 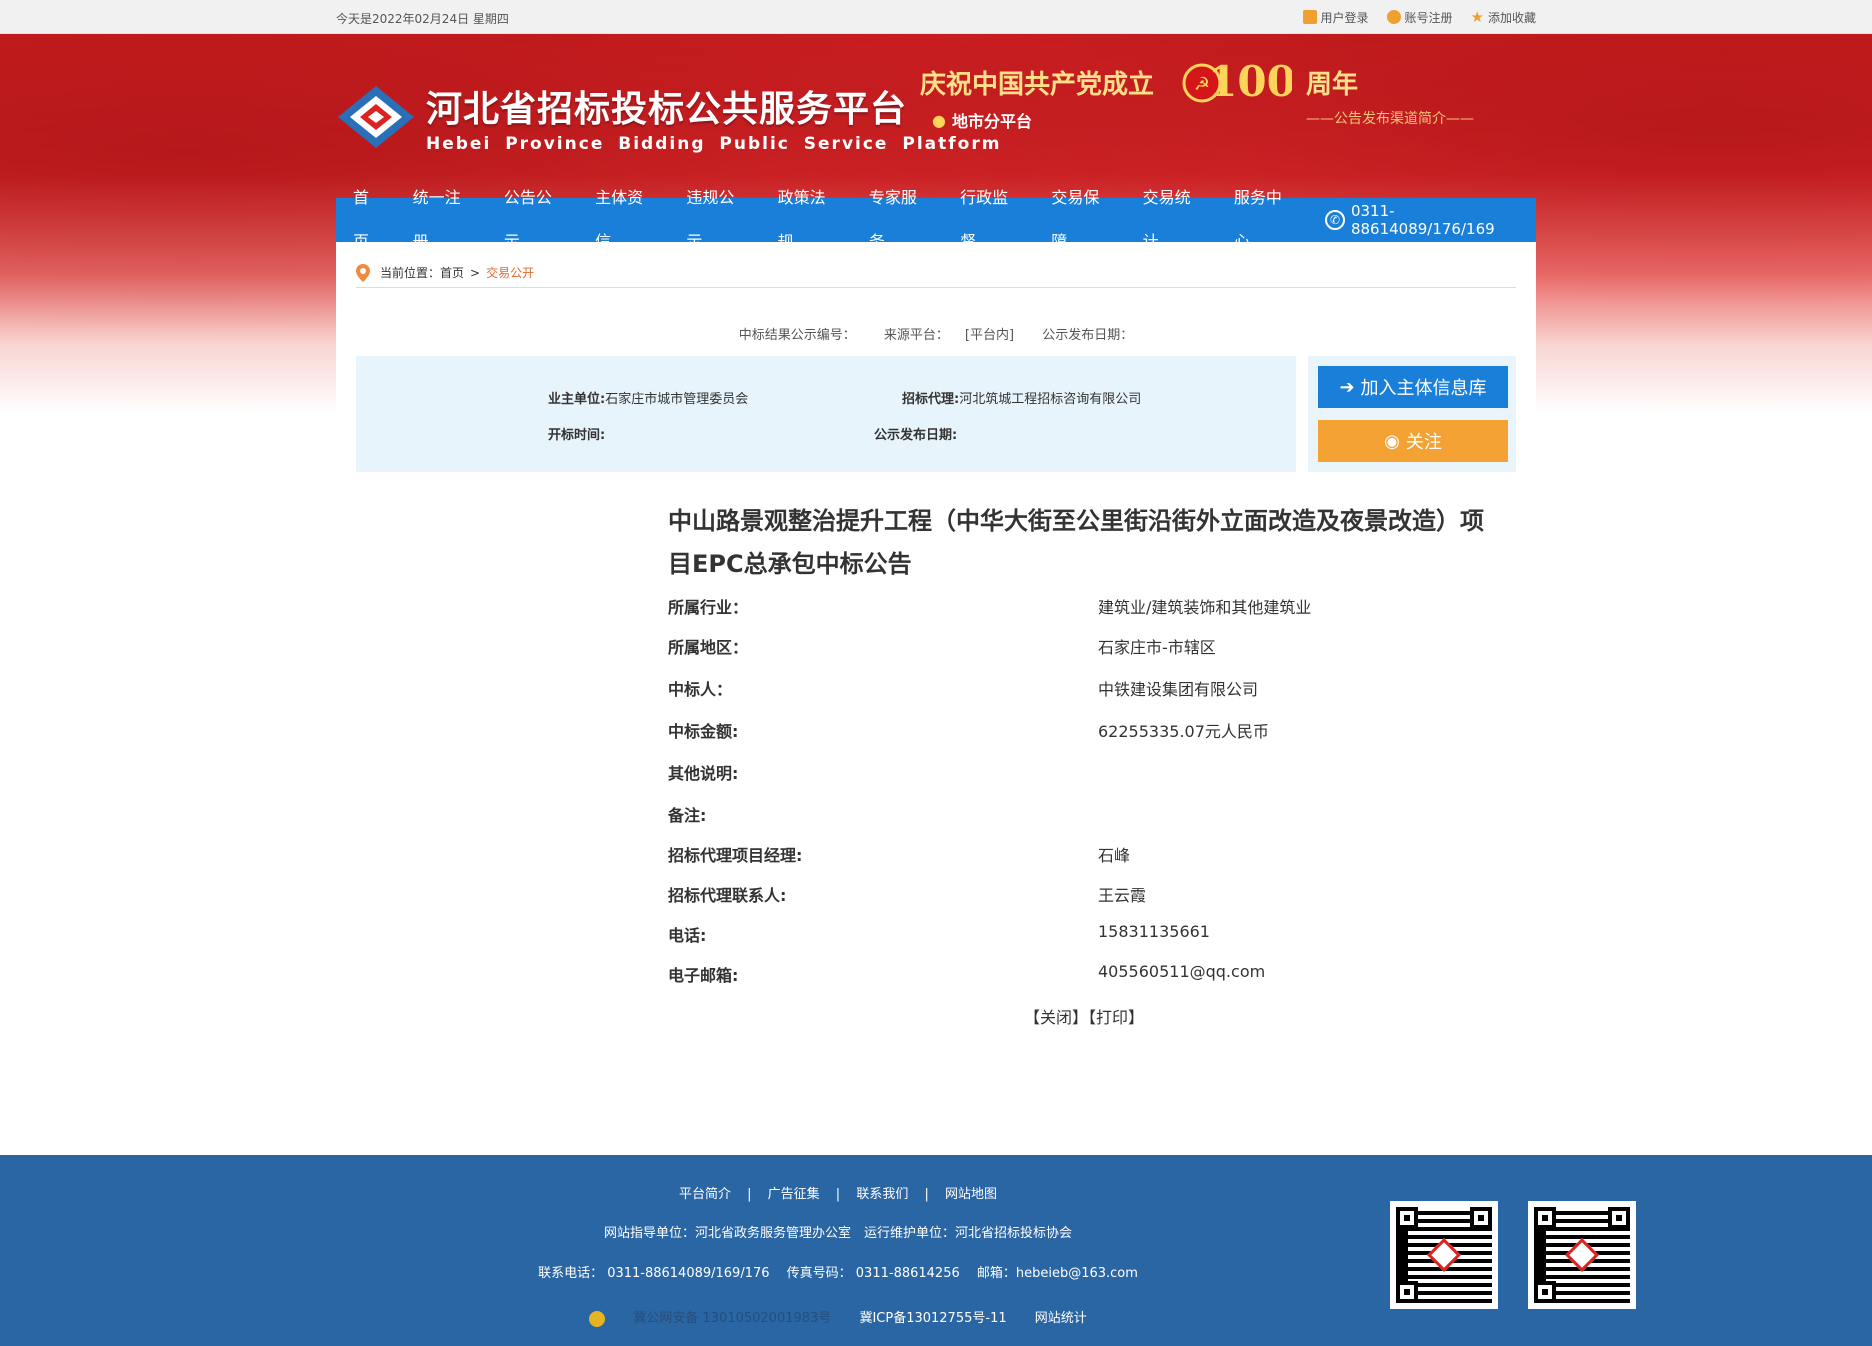 I want to click on agent-value: 河北筑城工程招标咨询有限公司, so click(x=1050, y=399).